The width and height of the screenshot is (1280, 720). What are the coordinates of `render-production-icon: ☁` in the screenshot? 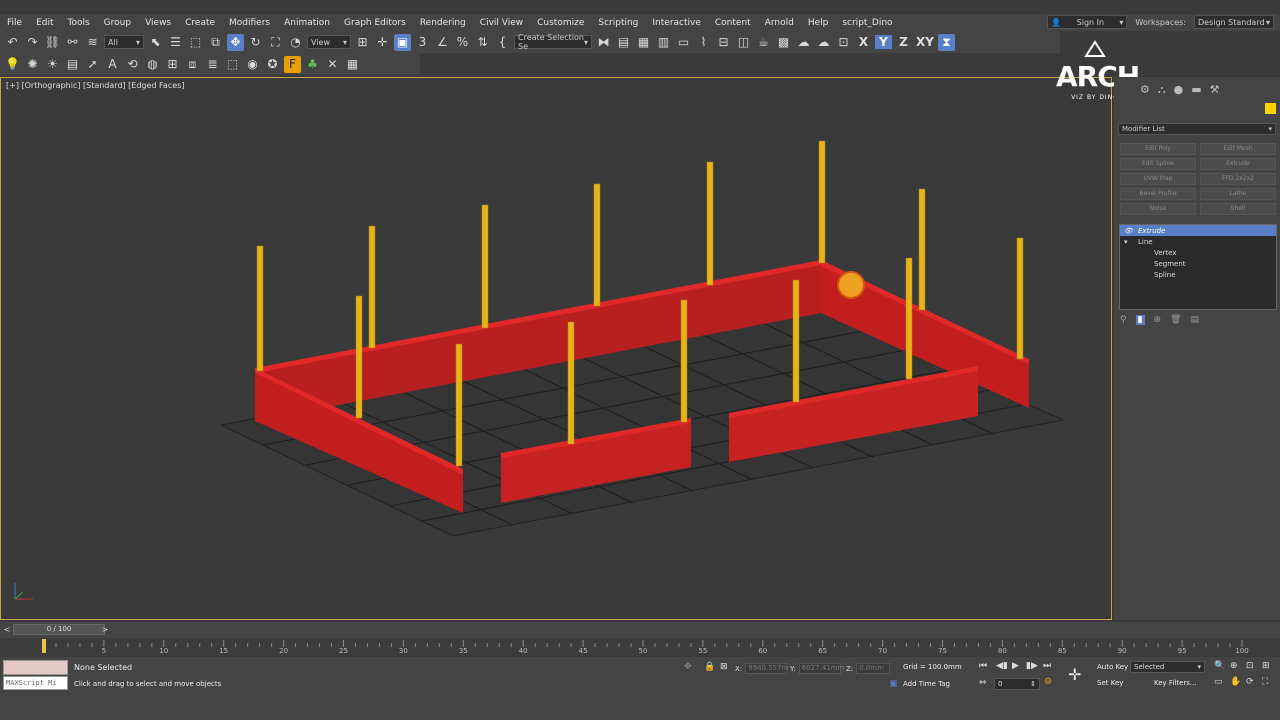 It's located at (803, 42).